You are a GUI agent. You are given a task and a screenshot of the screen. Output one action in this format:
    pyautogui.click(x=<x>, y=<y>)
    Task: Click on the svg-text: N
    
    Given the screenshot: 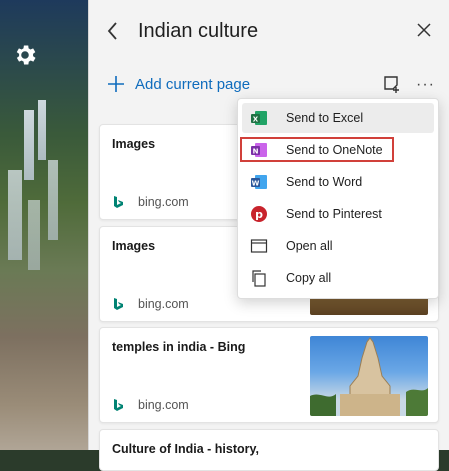 What is the action you would take?
    pyautogui.click(x=256, y=152)
    